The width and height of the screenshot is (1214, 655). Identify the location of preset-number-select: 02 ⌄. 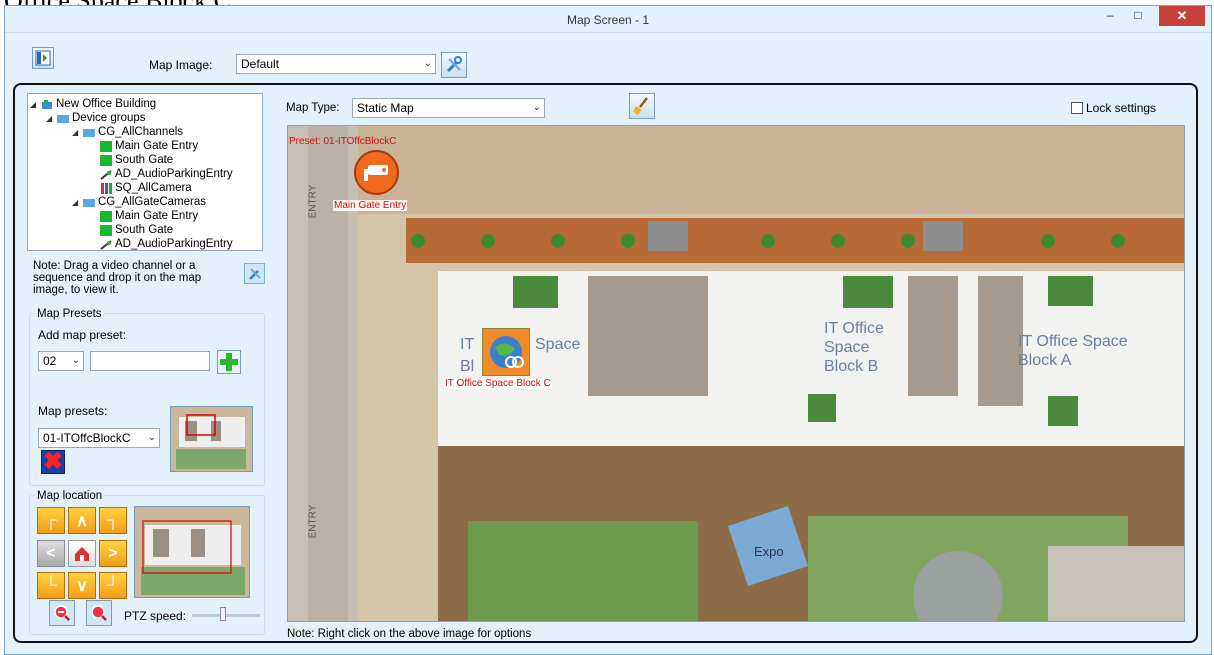
(61, 361).